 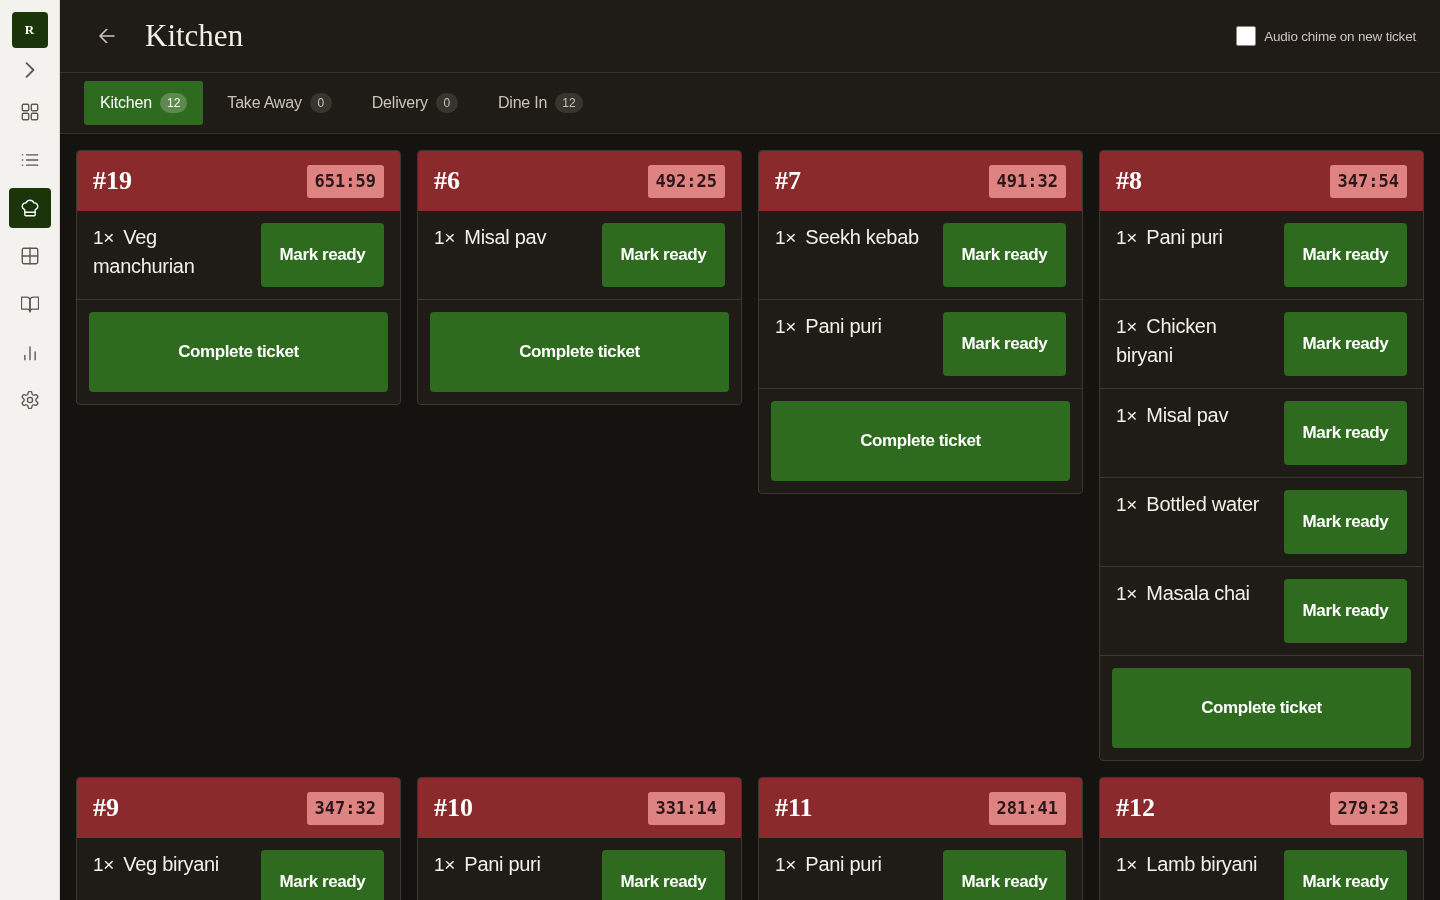 I want to click on chef-hat-icon, so click(x=29, y=208).